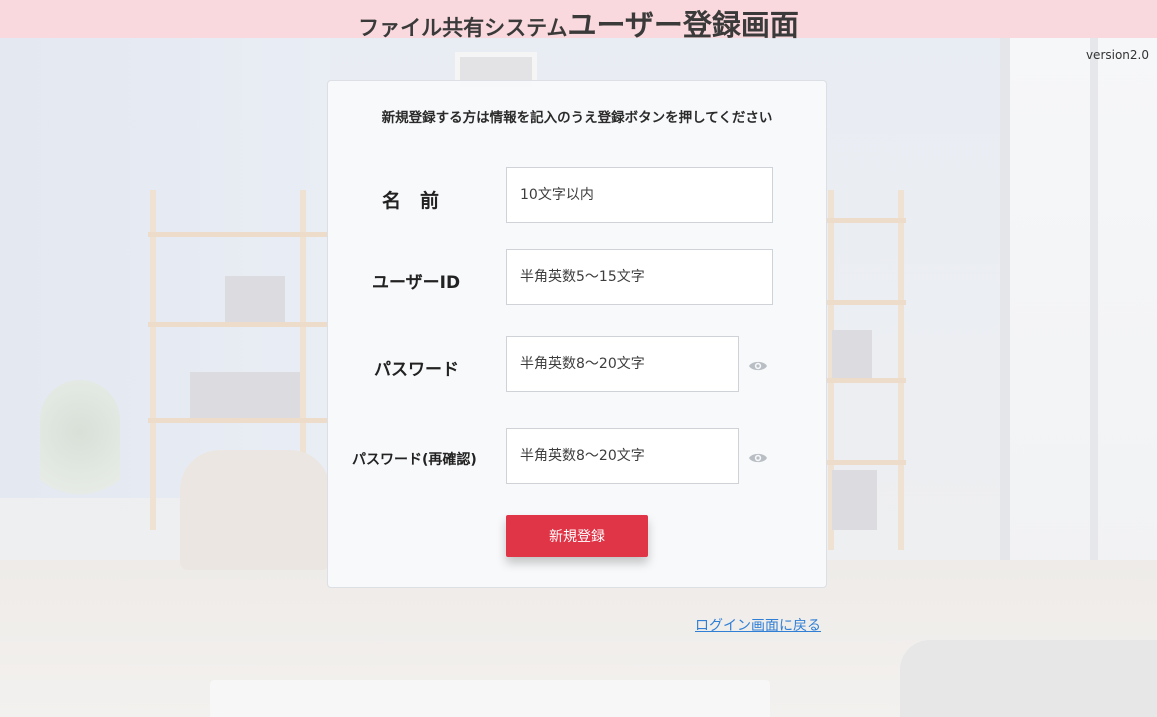  Describe the element at coordinates (577, 536) in the screenshot. I see `register-button: 新規登録` at that location.